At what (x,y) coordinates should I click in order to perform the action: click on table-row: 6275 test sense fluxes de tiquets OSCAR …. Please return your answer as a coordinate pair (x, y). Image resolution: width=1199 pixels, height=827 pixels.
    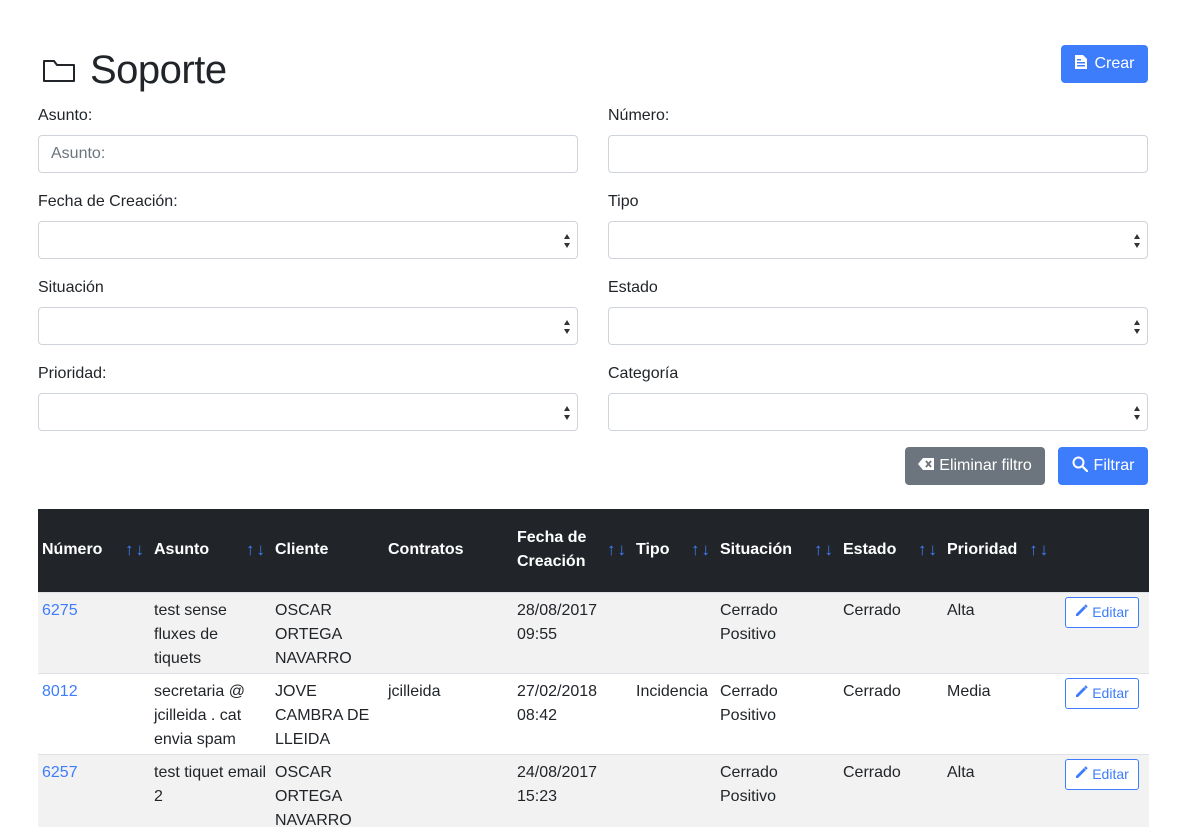
    Looking at the image, I should click on (593, 632).